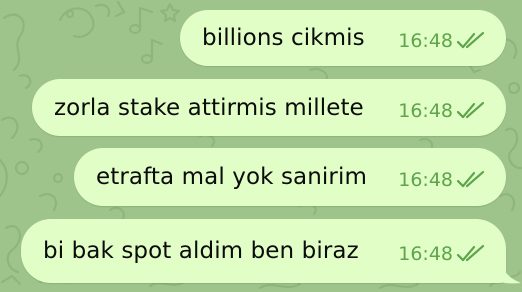 The width and height of the screenshot is (522, 292). Describe the element at coordinates (505, 271) in the screenshot. I see `bubble-tail` at that location.